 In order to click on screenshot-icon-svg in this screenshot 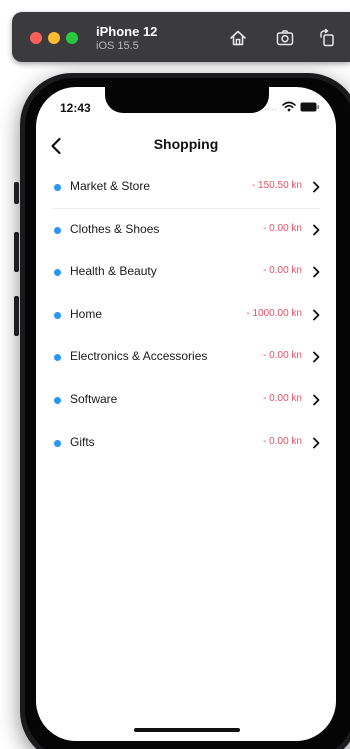, I will do `click(285, 38)`.